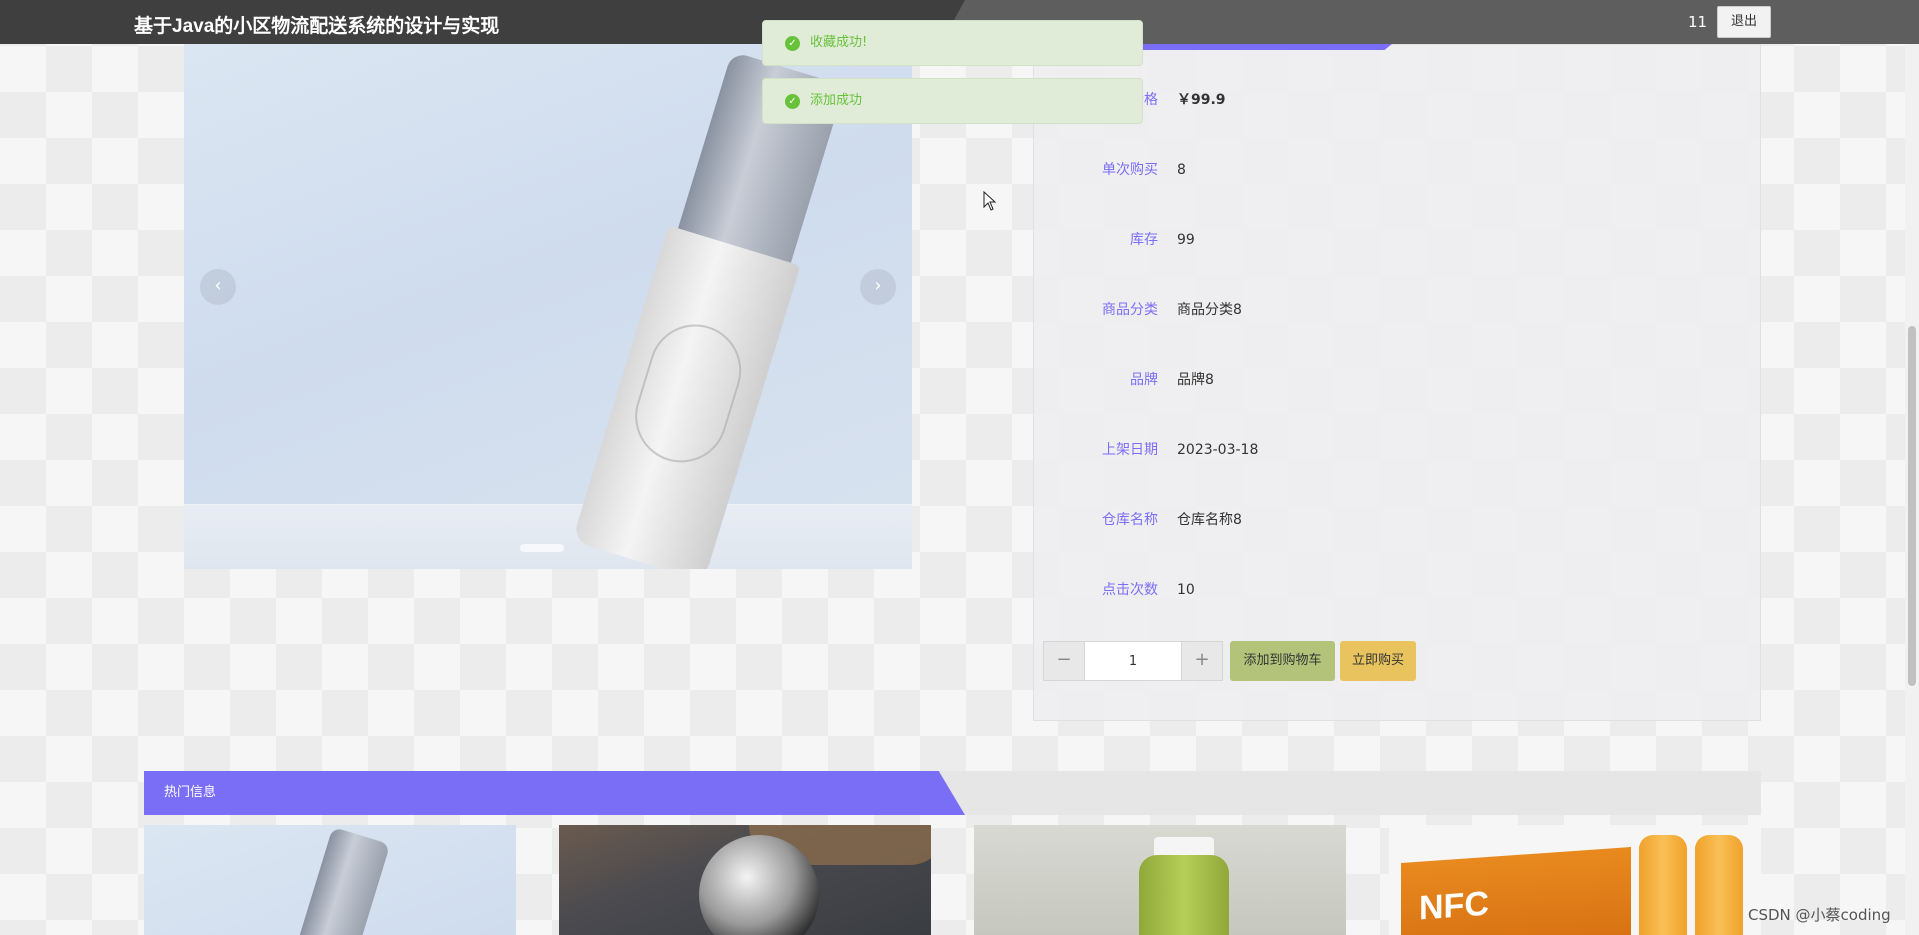 Image resolution: width=1919 pixels, height=935 pixels. I want to click on detail-value: 品牌8, so click(1195, 380).